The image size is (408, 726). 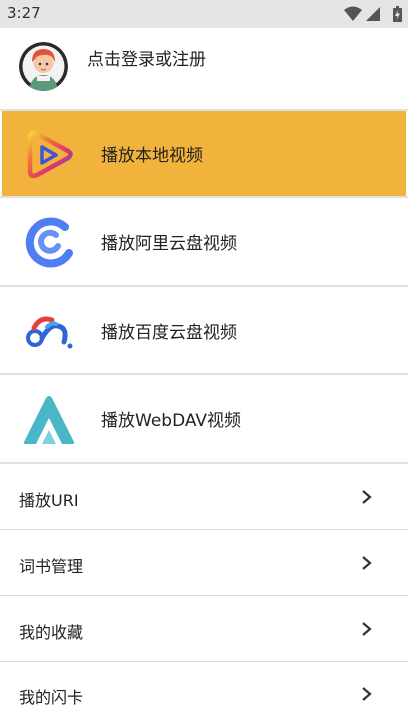 I want to click on tile-label: 播放百度云盘视频, so click(x=169, y=333).